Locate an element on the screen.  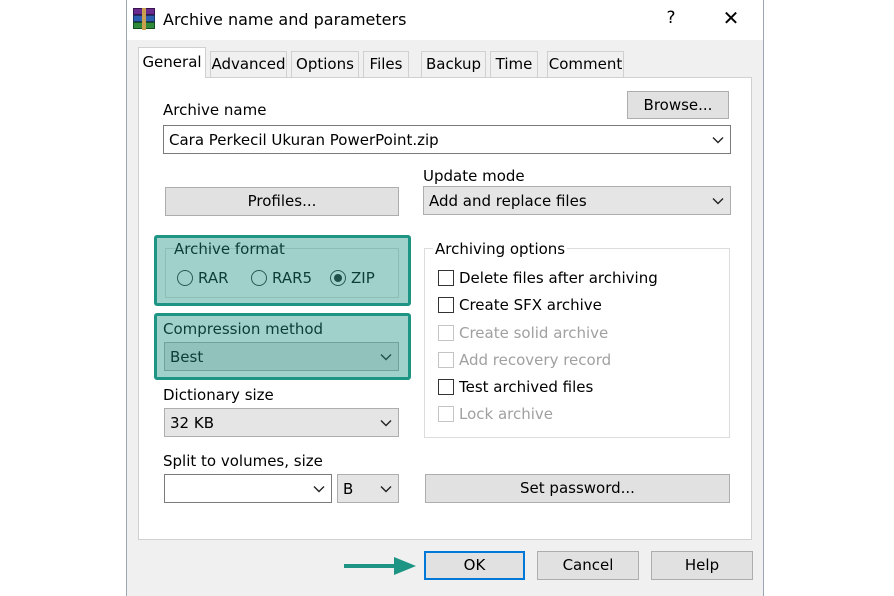
tab-advanced: Advanced is located at coordinates (248, 64).